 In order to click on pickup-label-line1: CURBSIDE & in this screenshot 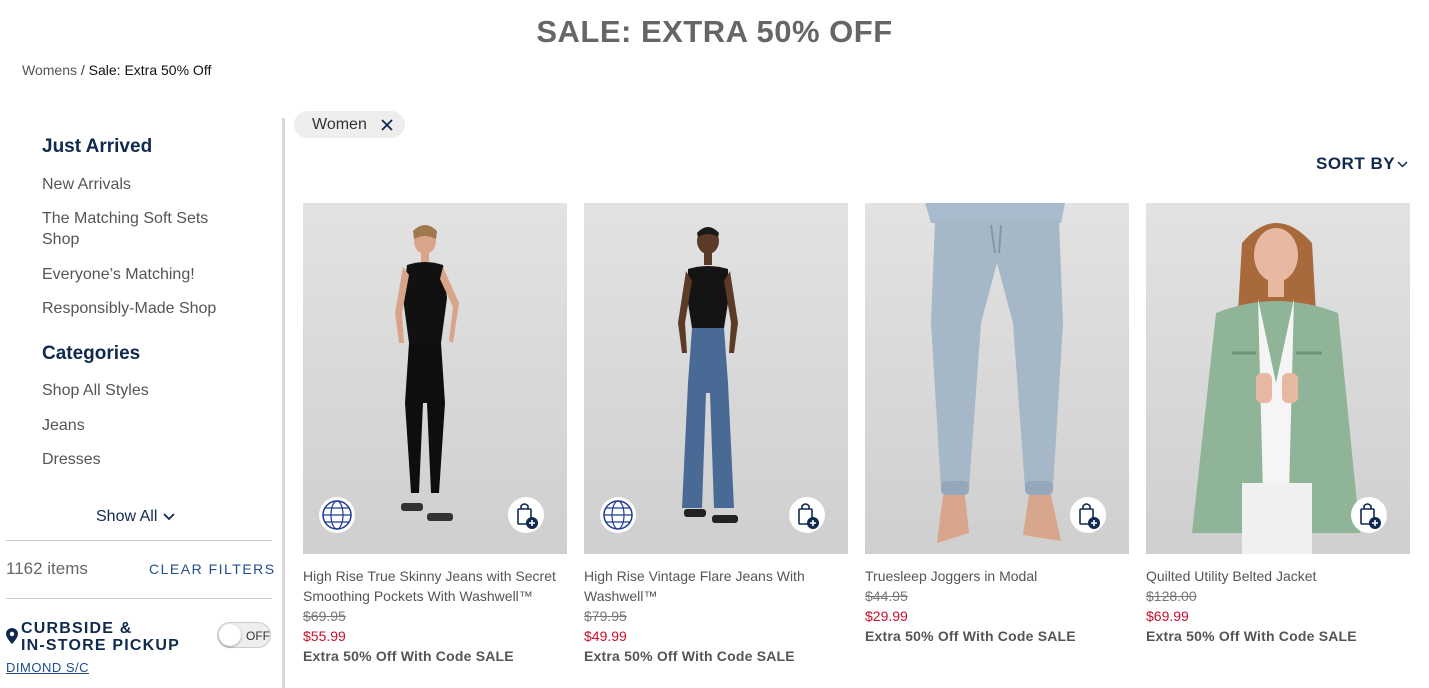, I will do `click(77, 628)`.